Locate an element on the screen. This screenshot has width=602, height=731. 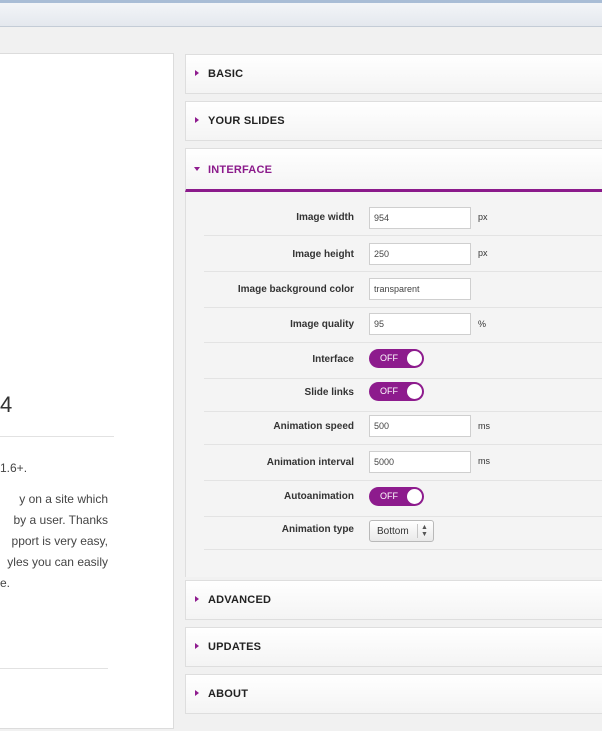
slide-links-toggle: OFF is located at coordinates (396, 391).